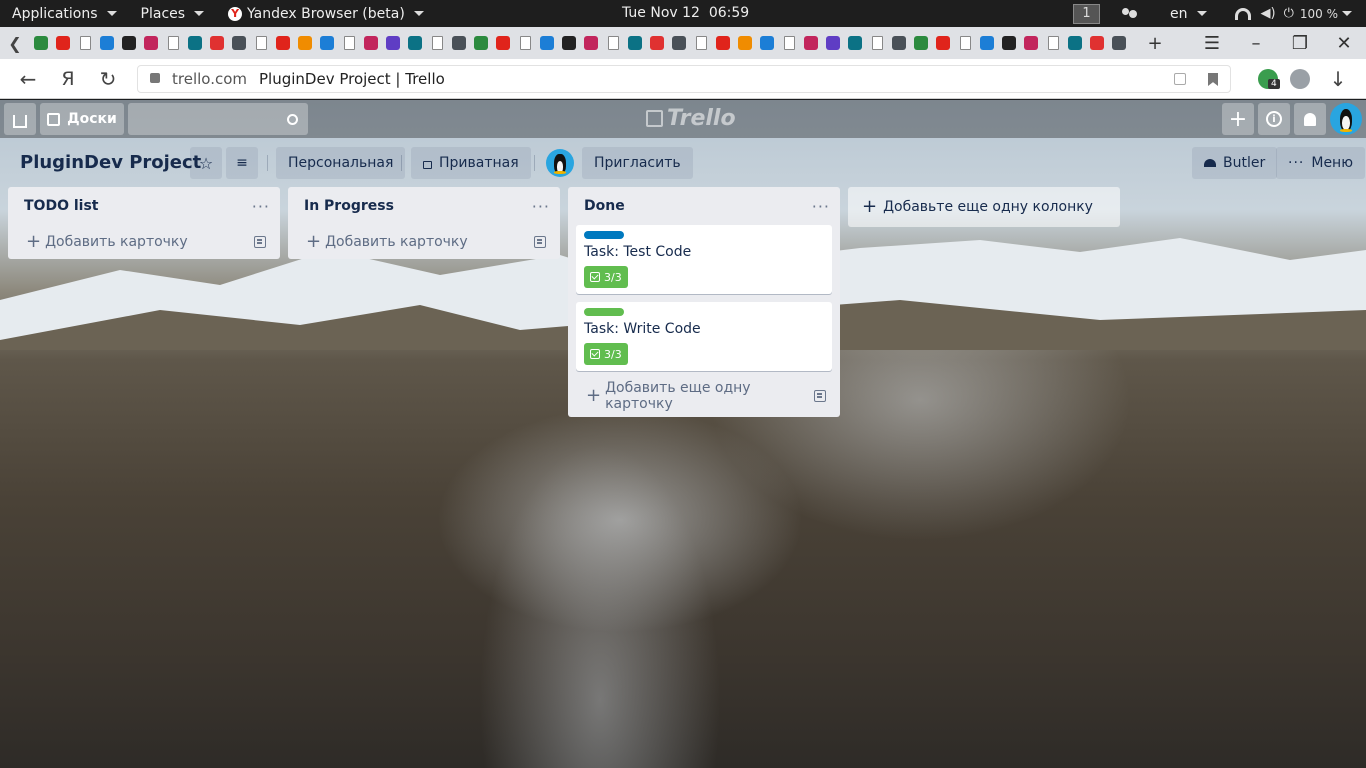  Describe the element at coordinates (1130, 13) in the screenshot. I see `people-icon` at that location.